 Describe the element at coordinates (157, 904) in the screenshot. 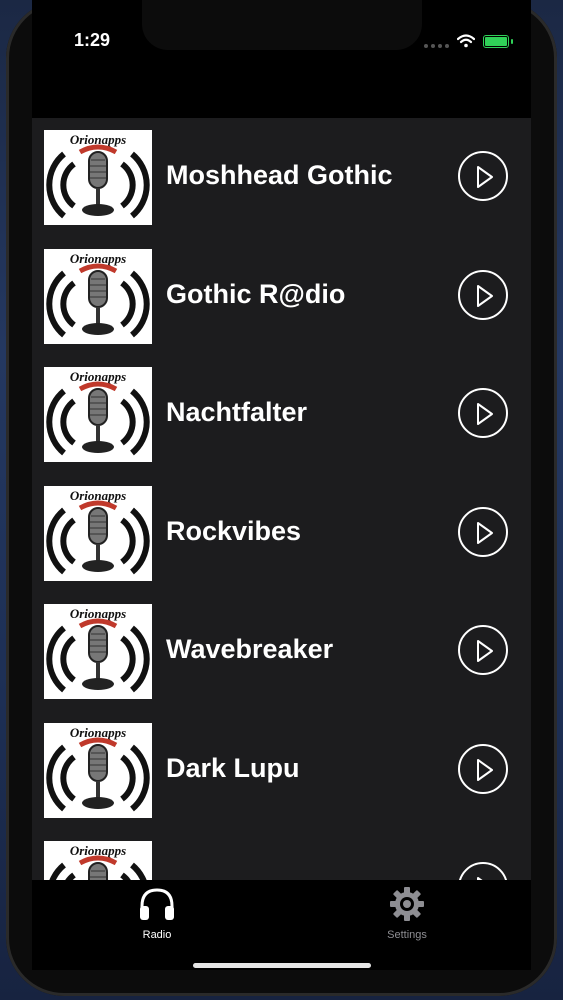

I see `headphones-icon` at that location.